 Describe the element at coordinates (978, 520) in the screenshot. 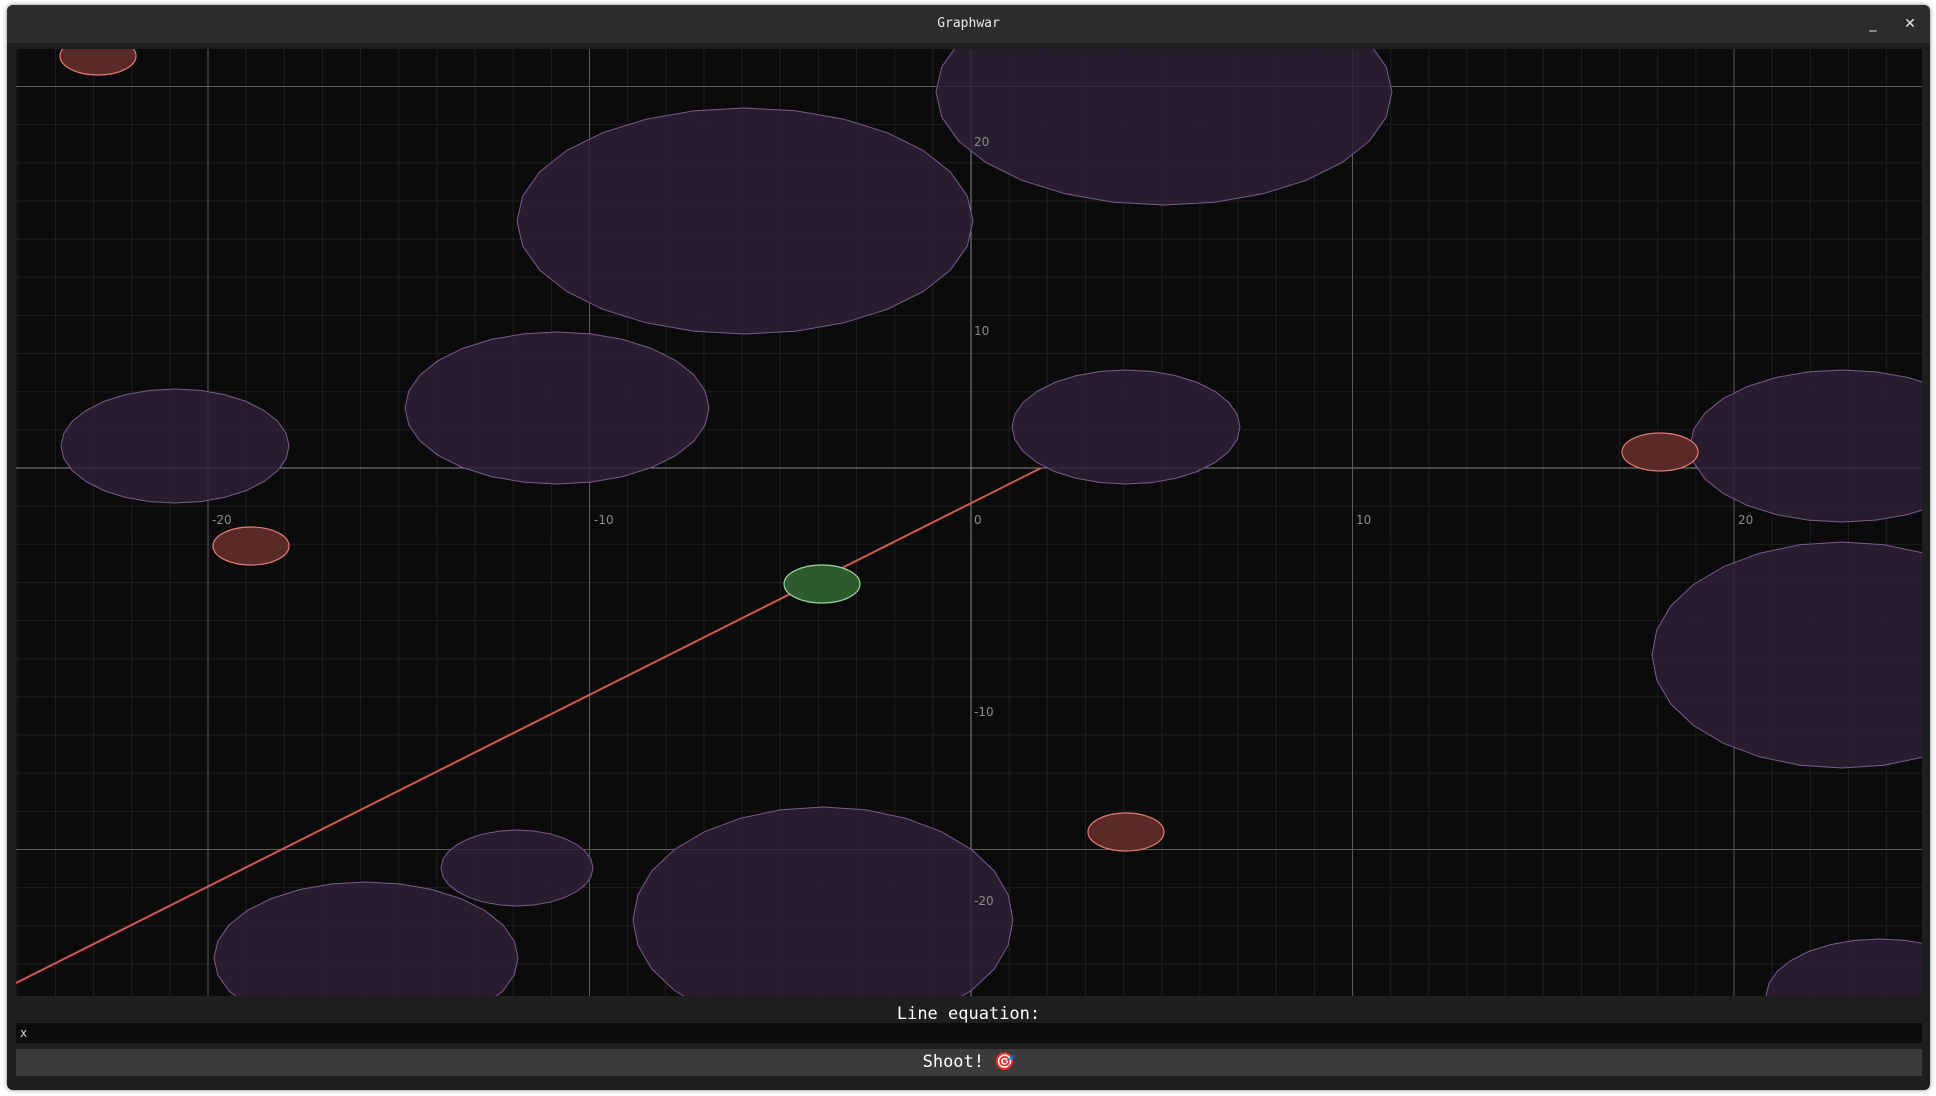

I see `x-tick-label: 0` at that location.